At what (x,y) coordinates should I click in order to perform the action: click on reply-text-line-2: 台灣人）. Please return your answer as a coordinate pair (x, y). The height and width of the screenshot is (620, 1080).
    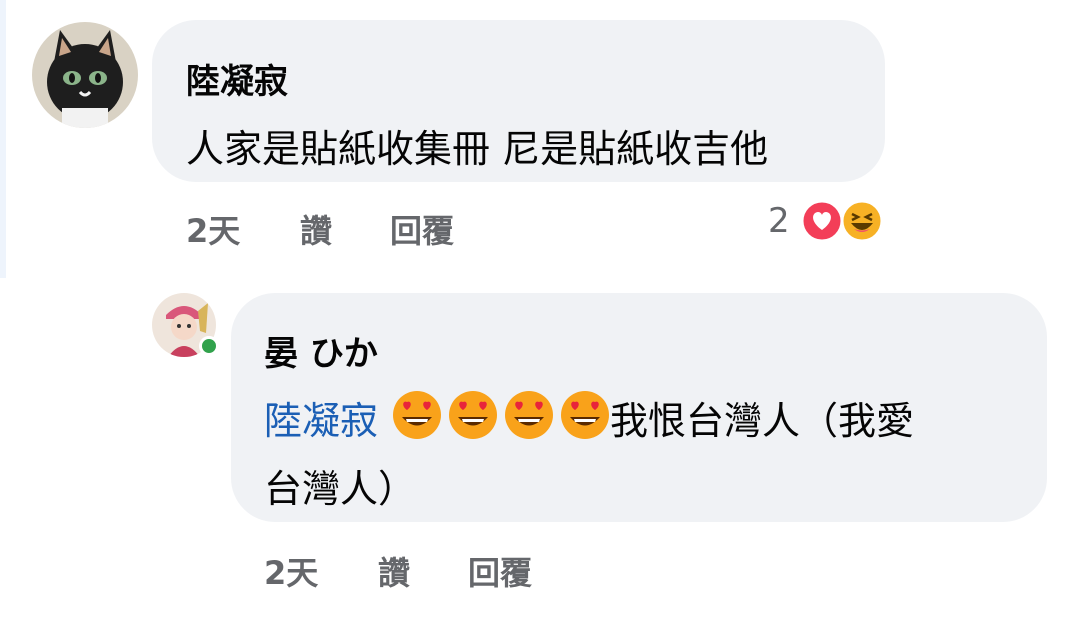
    Looking at the image, I should click on (340, 489).